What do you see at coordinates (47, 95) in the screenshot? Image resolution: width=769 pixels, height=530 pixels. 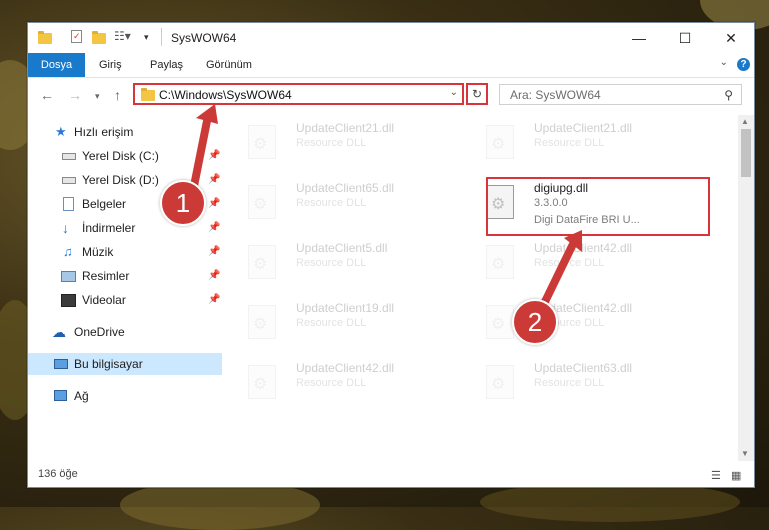 I see `back-arrow-icon: ←` at bounding box center [47, 95].